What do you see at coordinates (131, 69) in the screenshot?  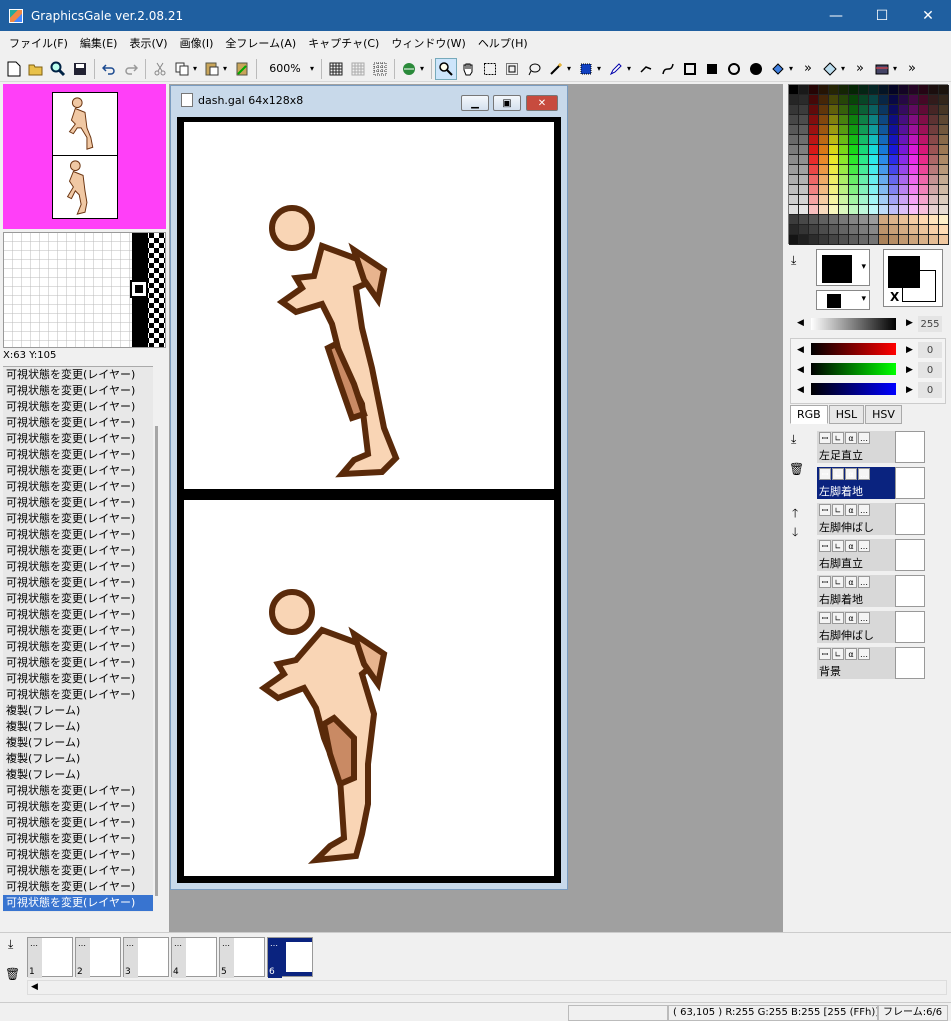 I see `redo-icon` at bounding box center [131, 69].